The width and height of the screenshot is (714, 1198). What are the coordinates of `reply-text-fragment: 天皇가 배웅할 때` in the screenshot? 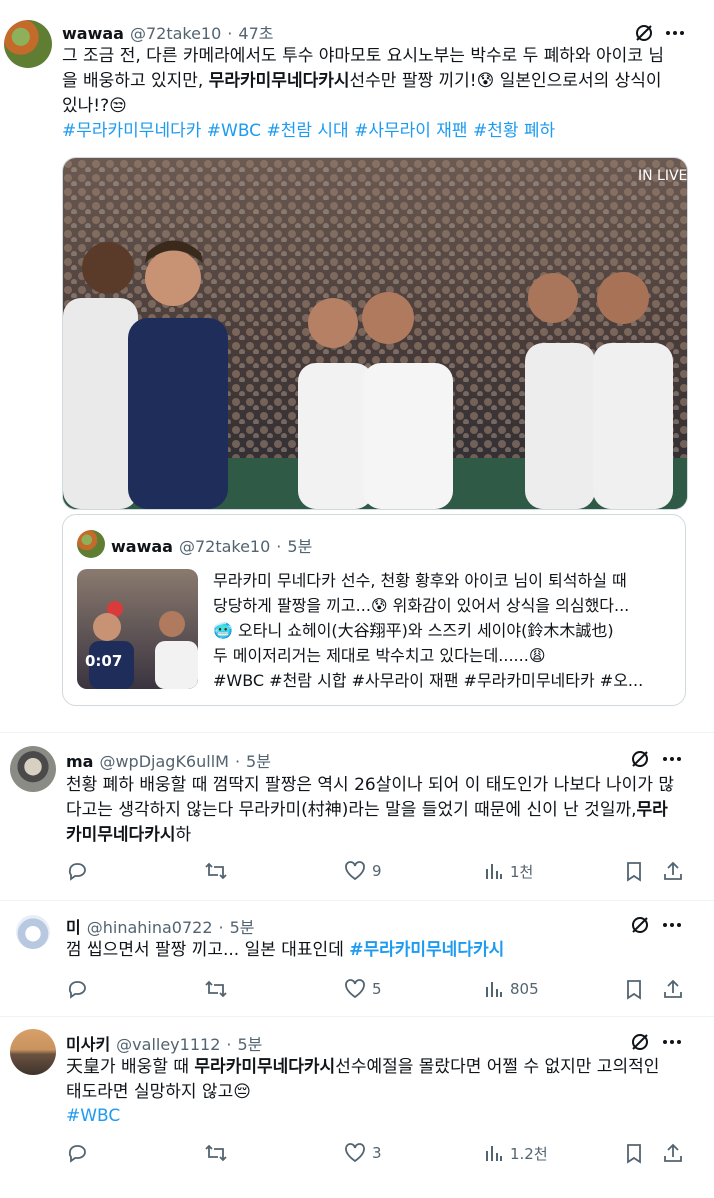 It's located at (130, 1067).